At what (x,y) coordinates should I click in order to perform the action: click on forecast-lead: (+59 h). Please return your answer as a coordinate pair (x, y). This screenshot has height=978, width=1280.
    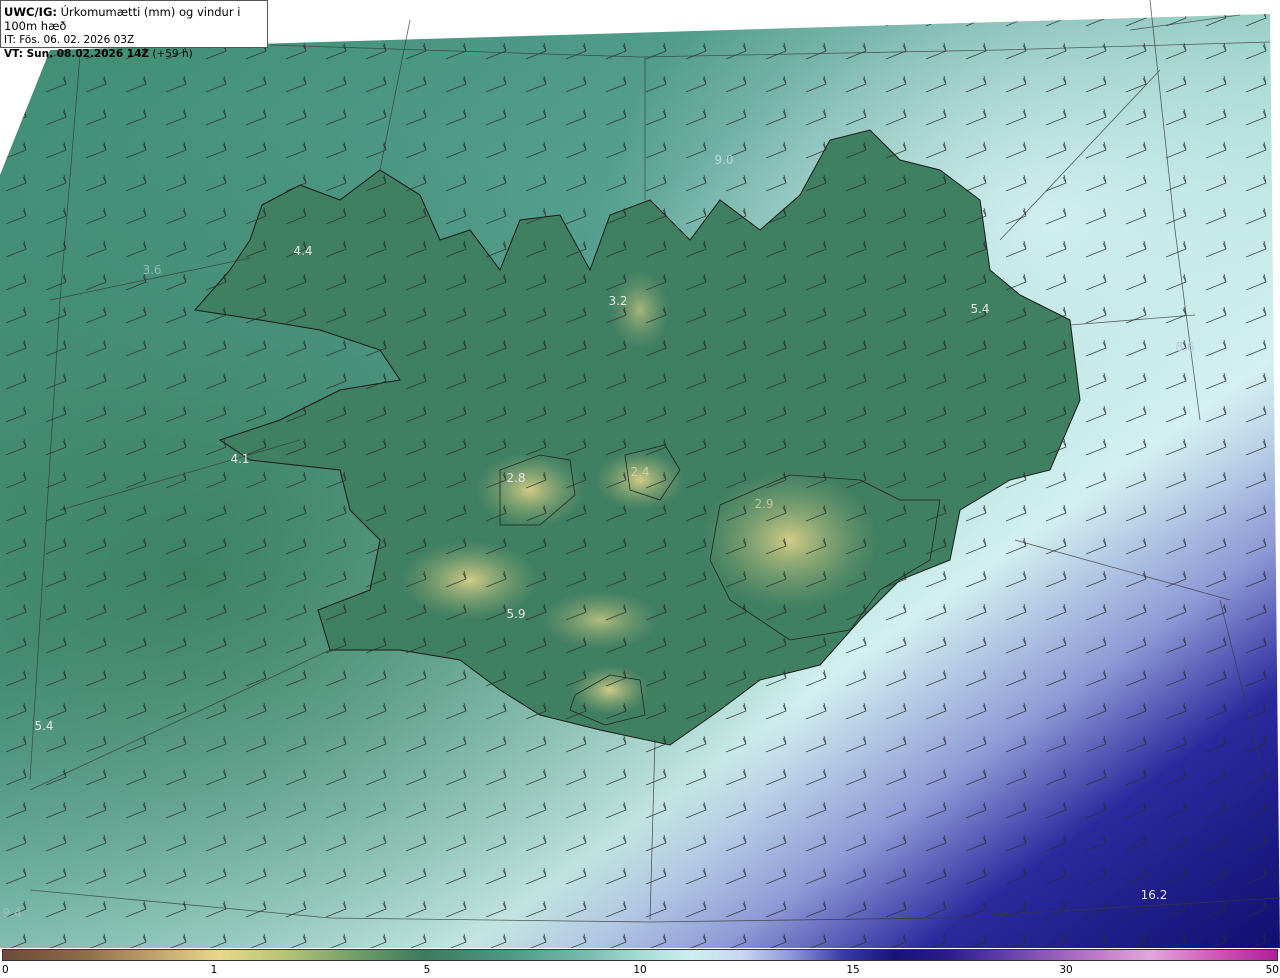
    Looking at the image, I should click on (171, 54).